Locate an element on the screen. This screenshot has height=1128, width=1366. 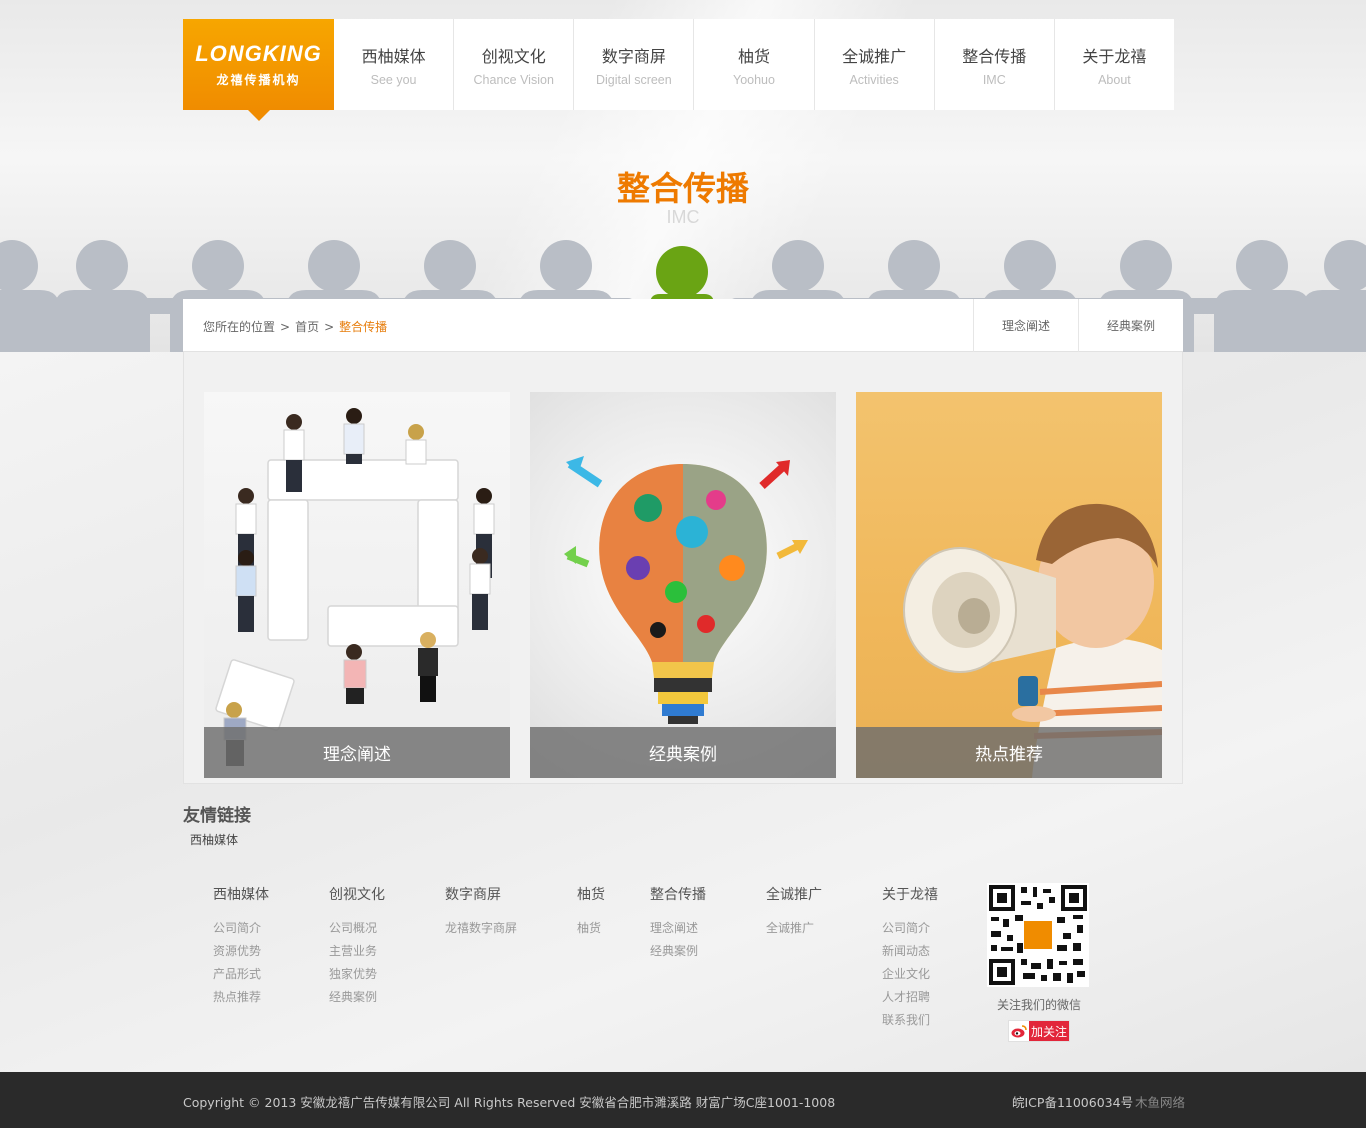
nav-item-chance-vision: 创视文化 Chance Vision is located at coordinates (514, 64).